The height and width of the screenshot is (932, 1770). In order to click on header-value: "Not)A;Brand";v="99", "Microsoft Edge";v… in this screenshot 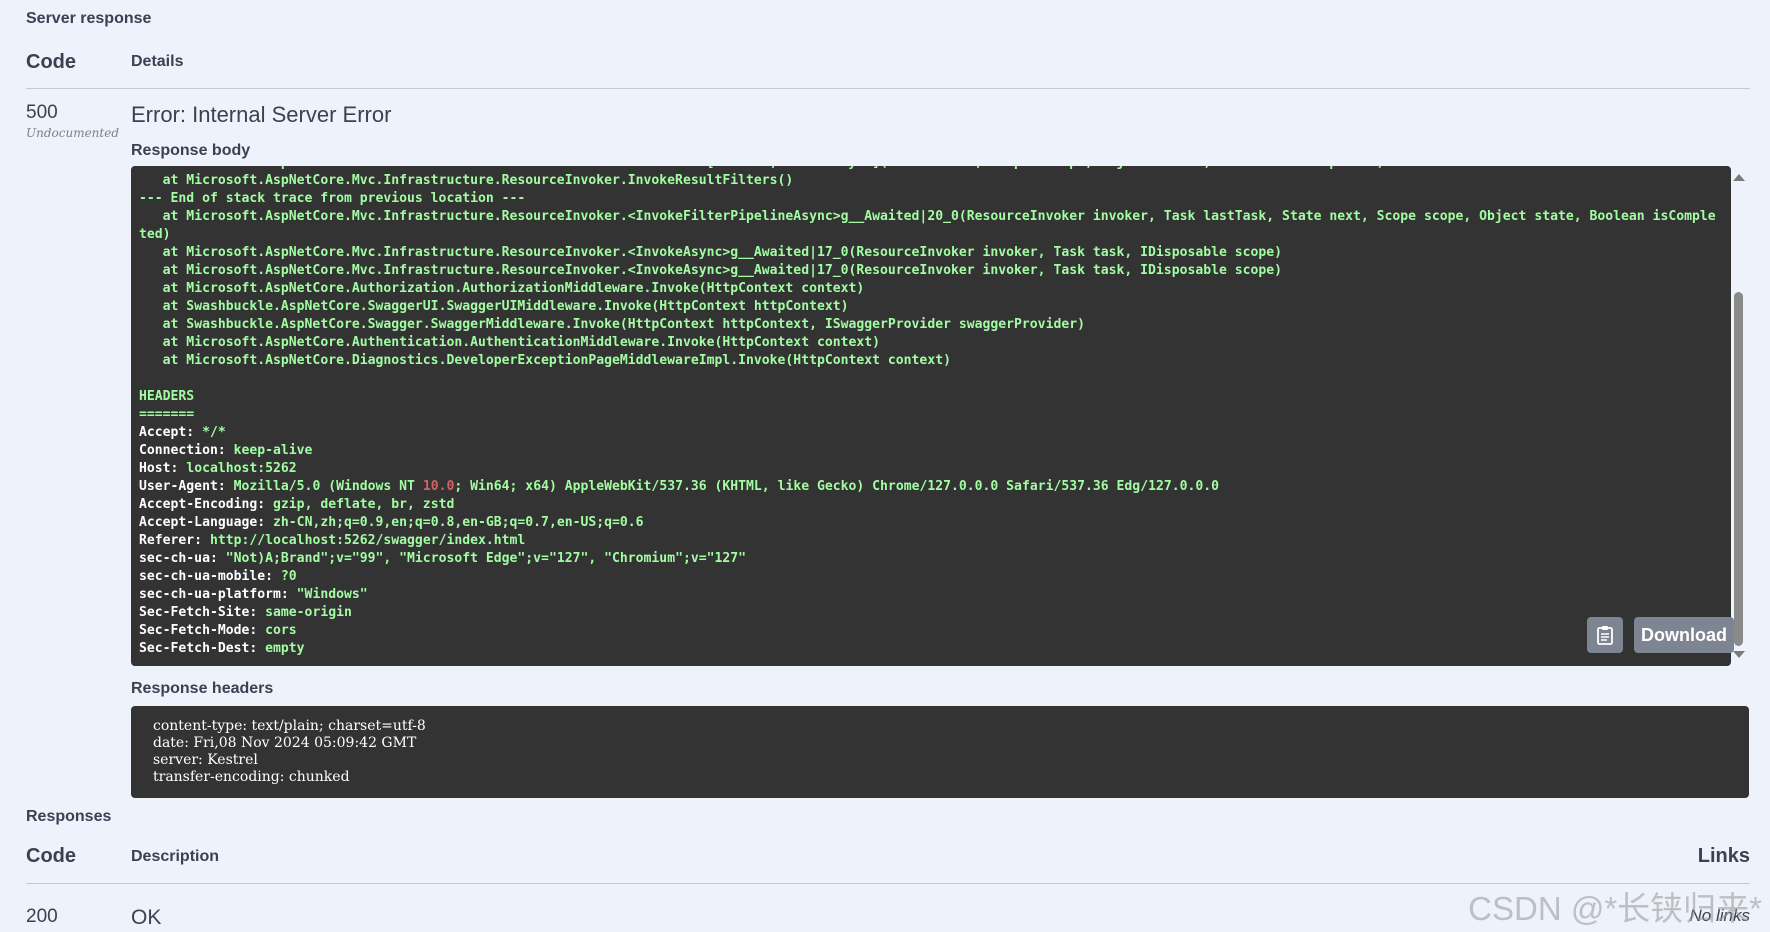, I will do `click(486, 558)`.